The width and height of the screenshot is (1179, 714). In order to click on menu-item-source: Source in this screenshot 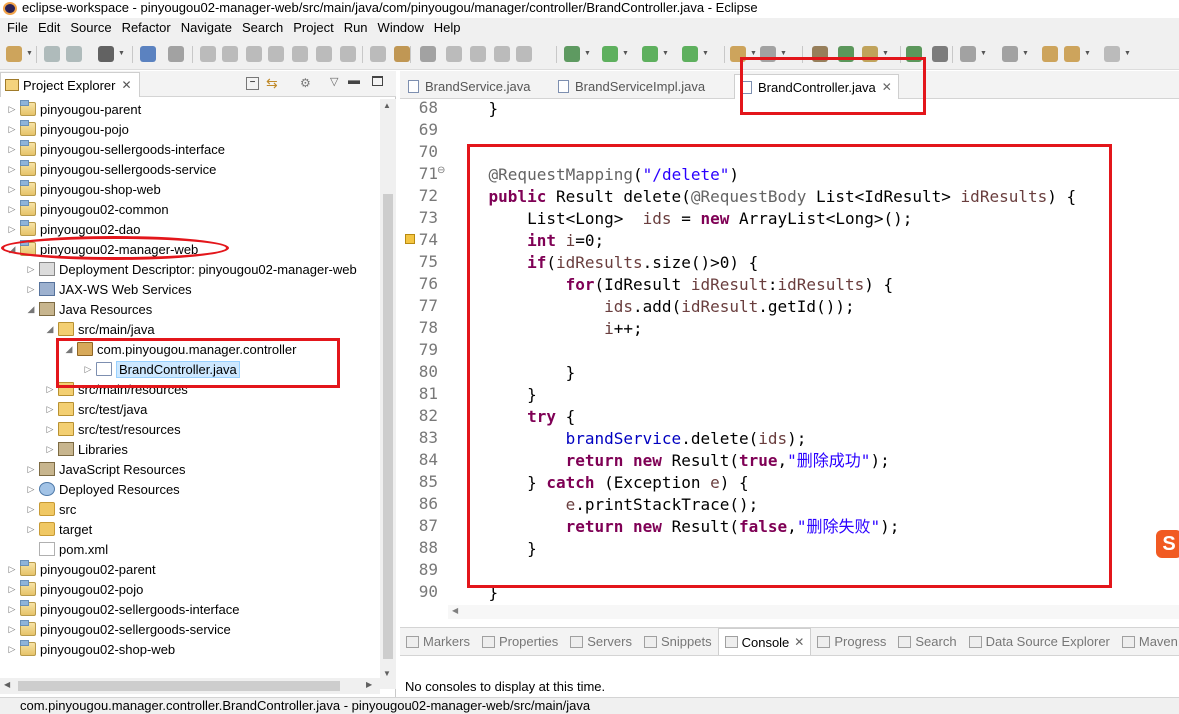, I will do `click(90, 28)`.